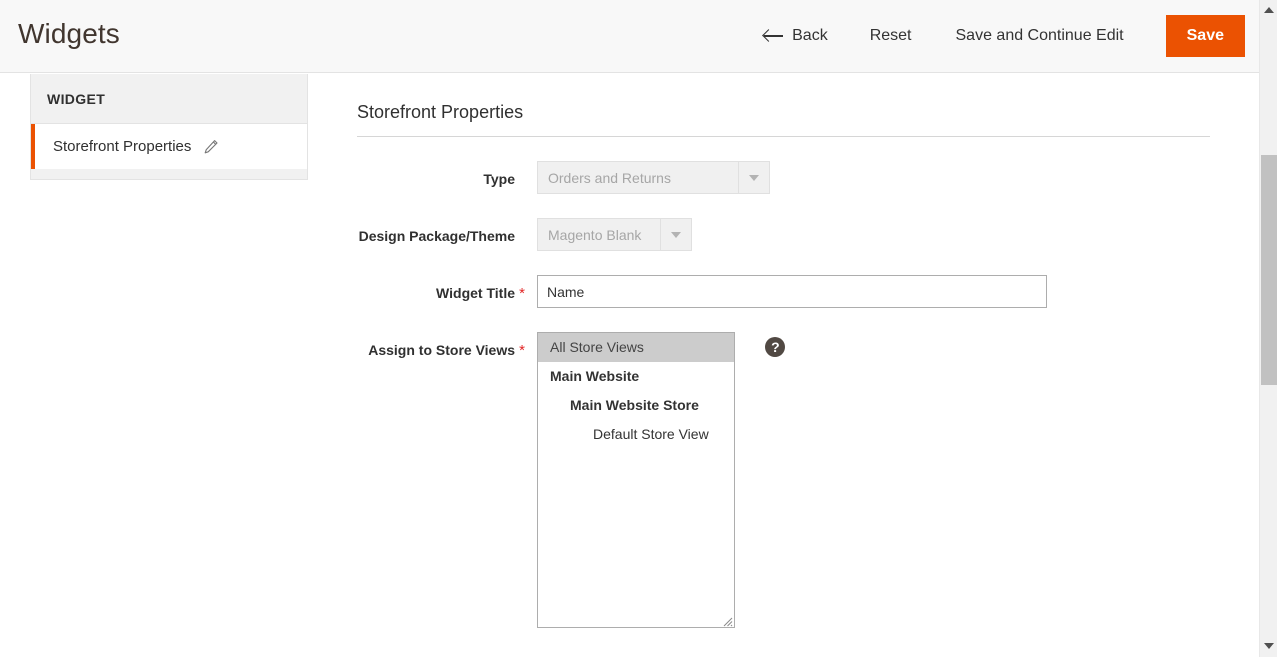 This screenshot has height=657, width=1277. What do you see at coordinates (1268, 9) in the screenshot?
I see `scrollbar-up-arrow-icon` at bounding box center [1268, 9].